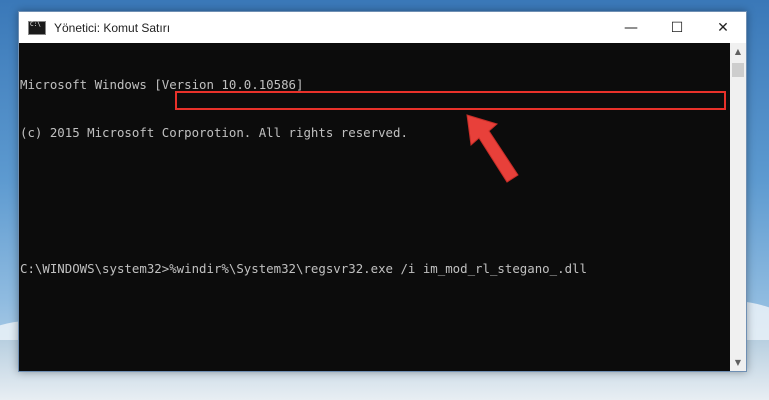  Describe the element at coordinates (738, 70) in the screenshot. I see `scroll-thumb` at that location.